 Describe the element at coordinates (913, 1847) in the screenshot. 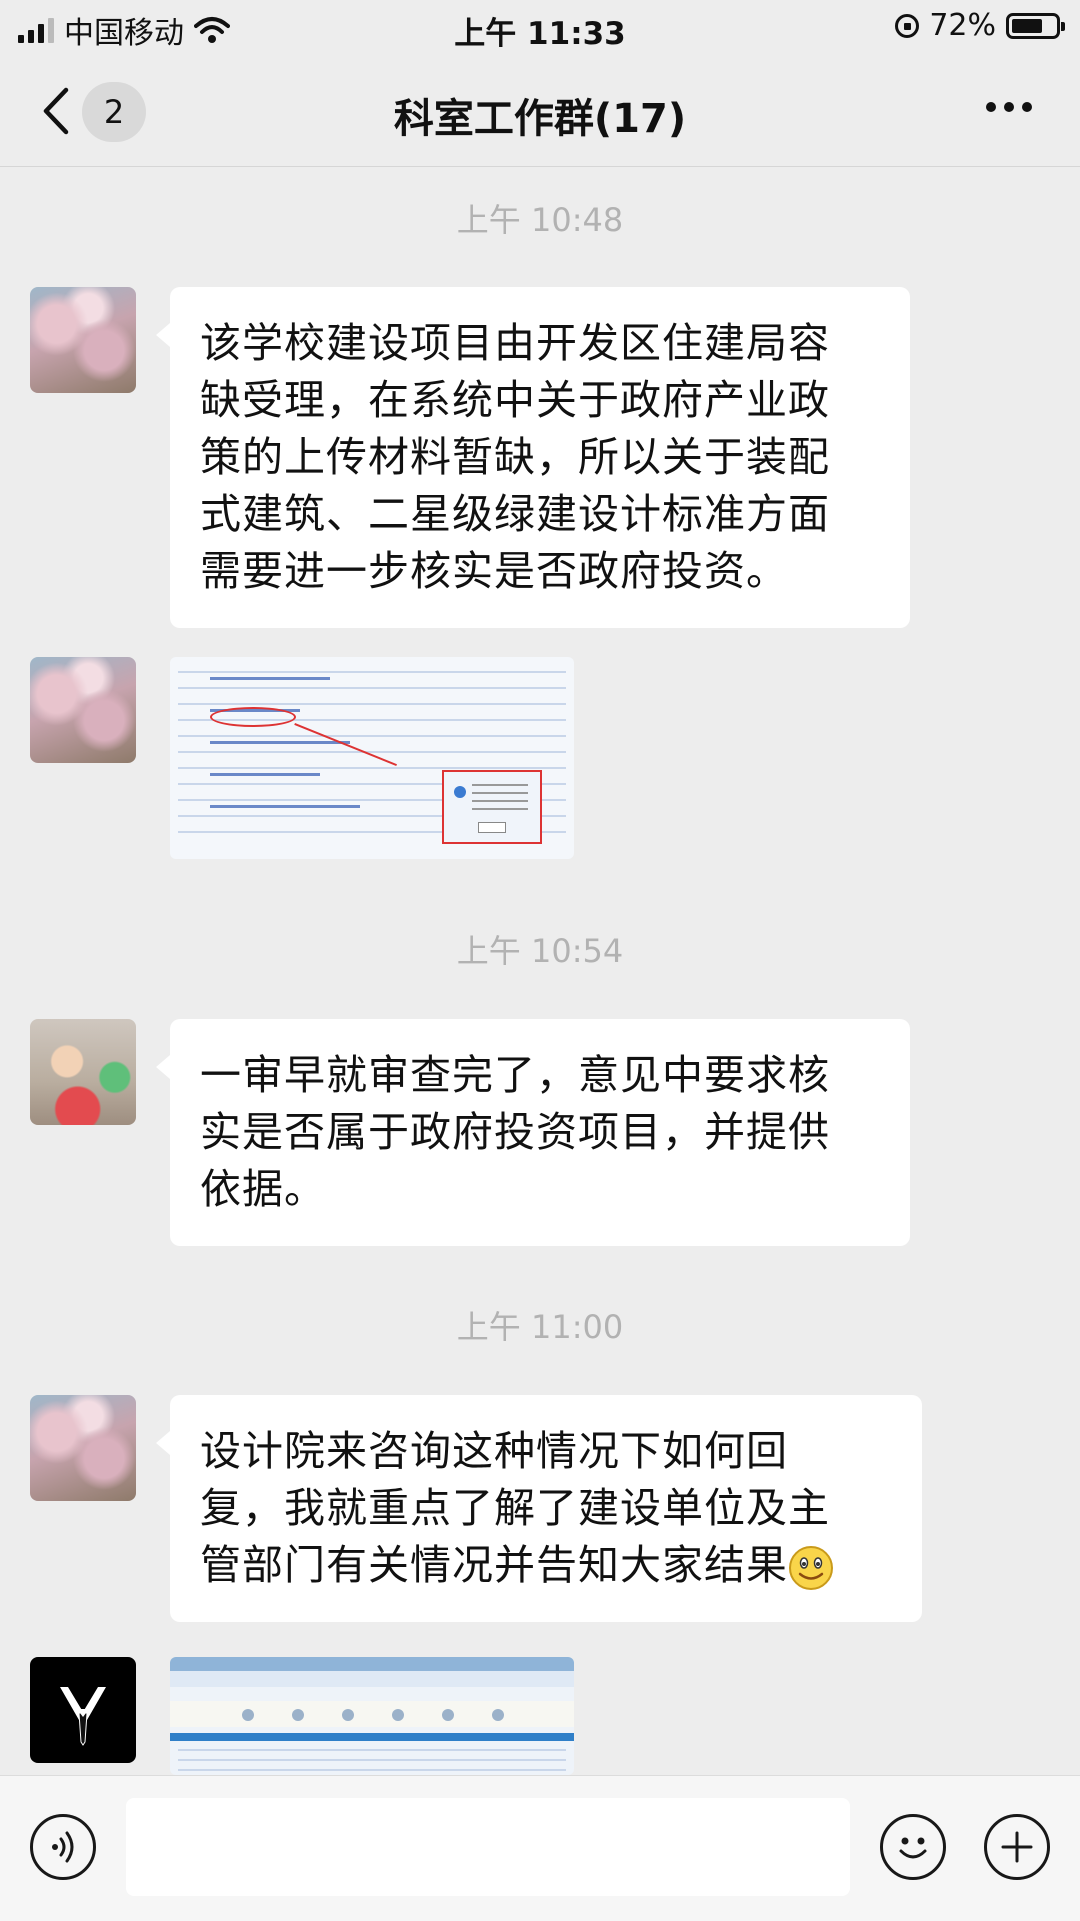

I see `emoji-icon` at that location.